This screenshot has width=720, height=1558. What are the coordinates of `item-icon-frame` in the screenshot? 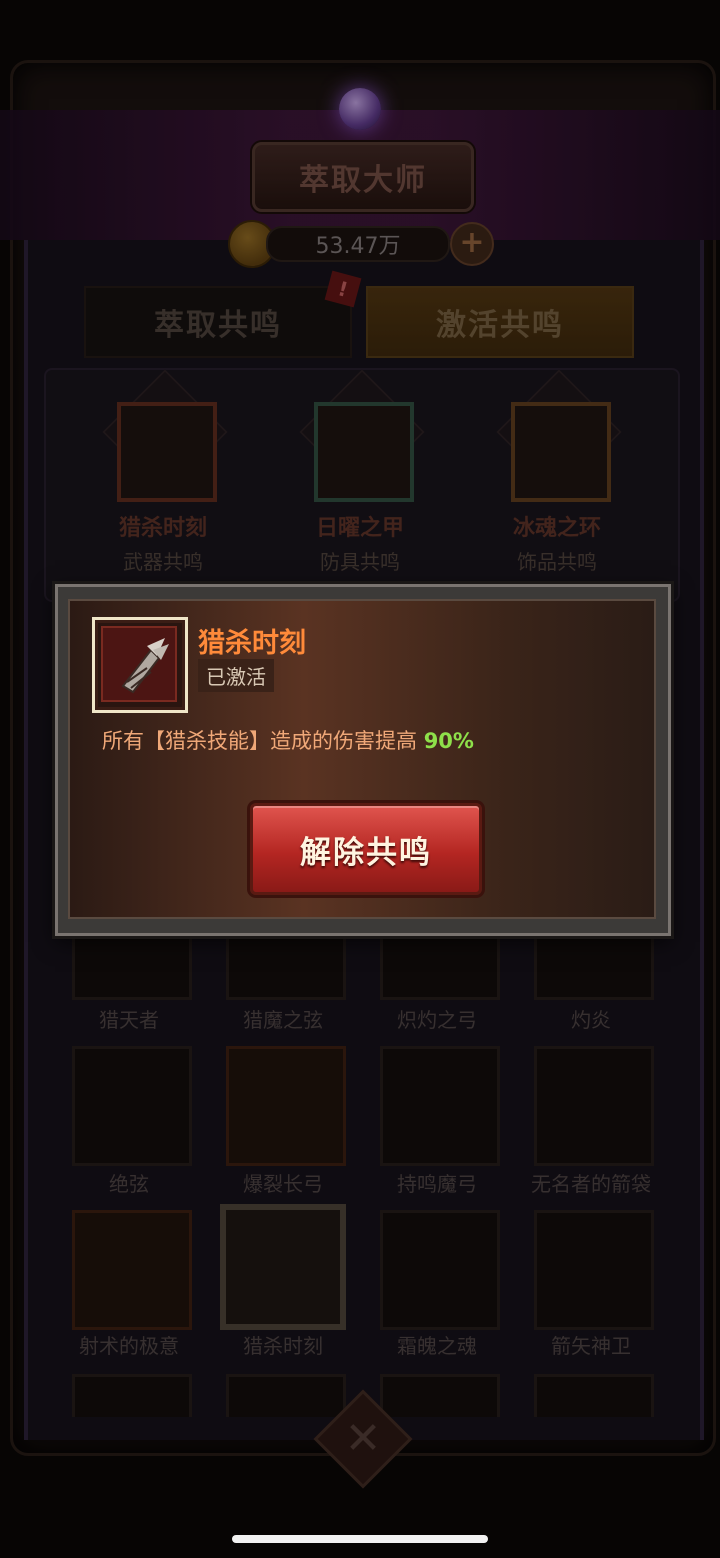 It's located at (140, 665).